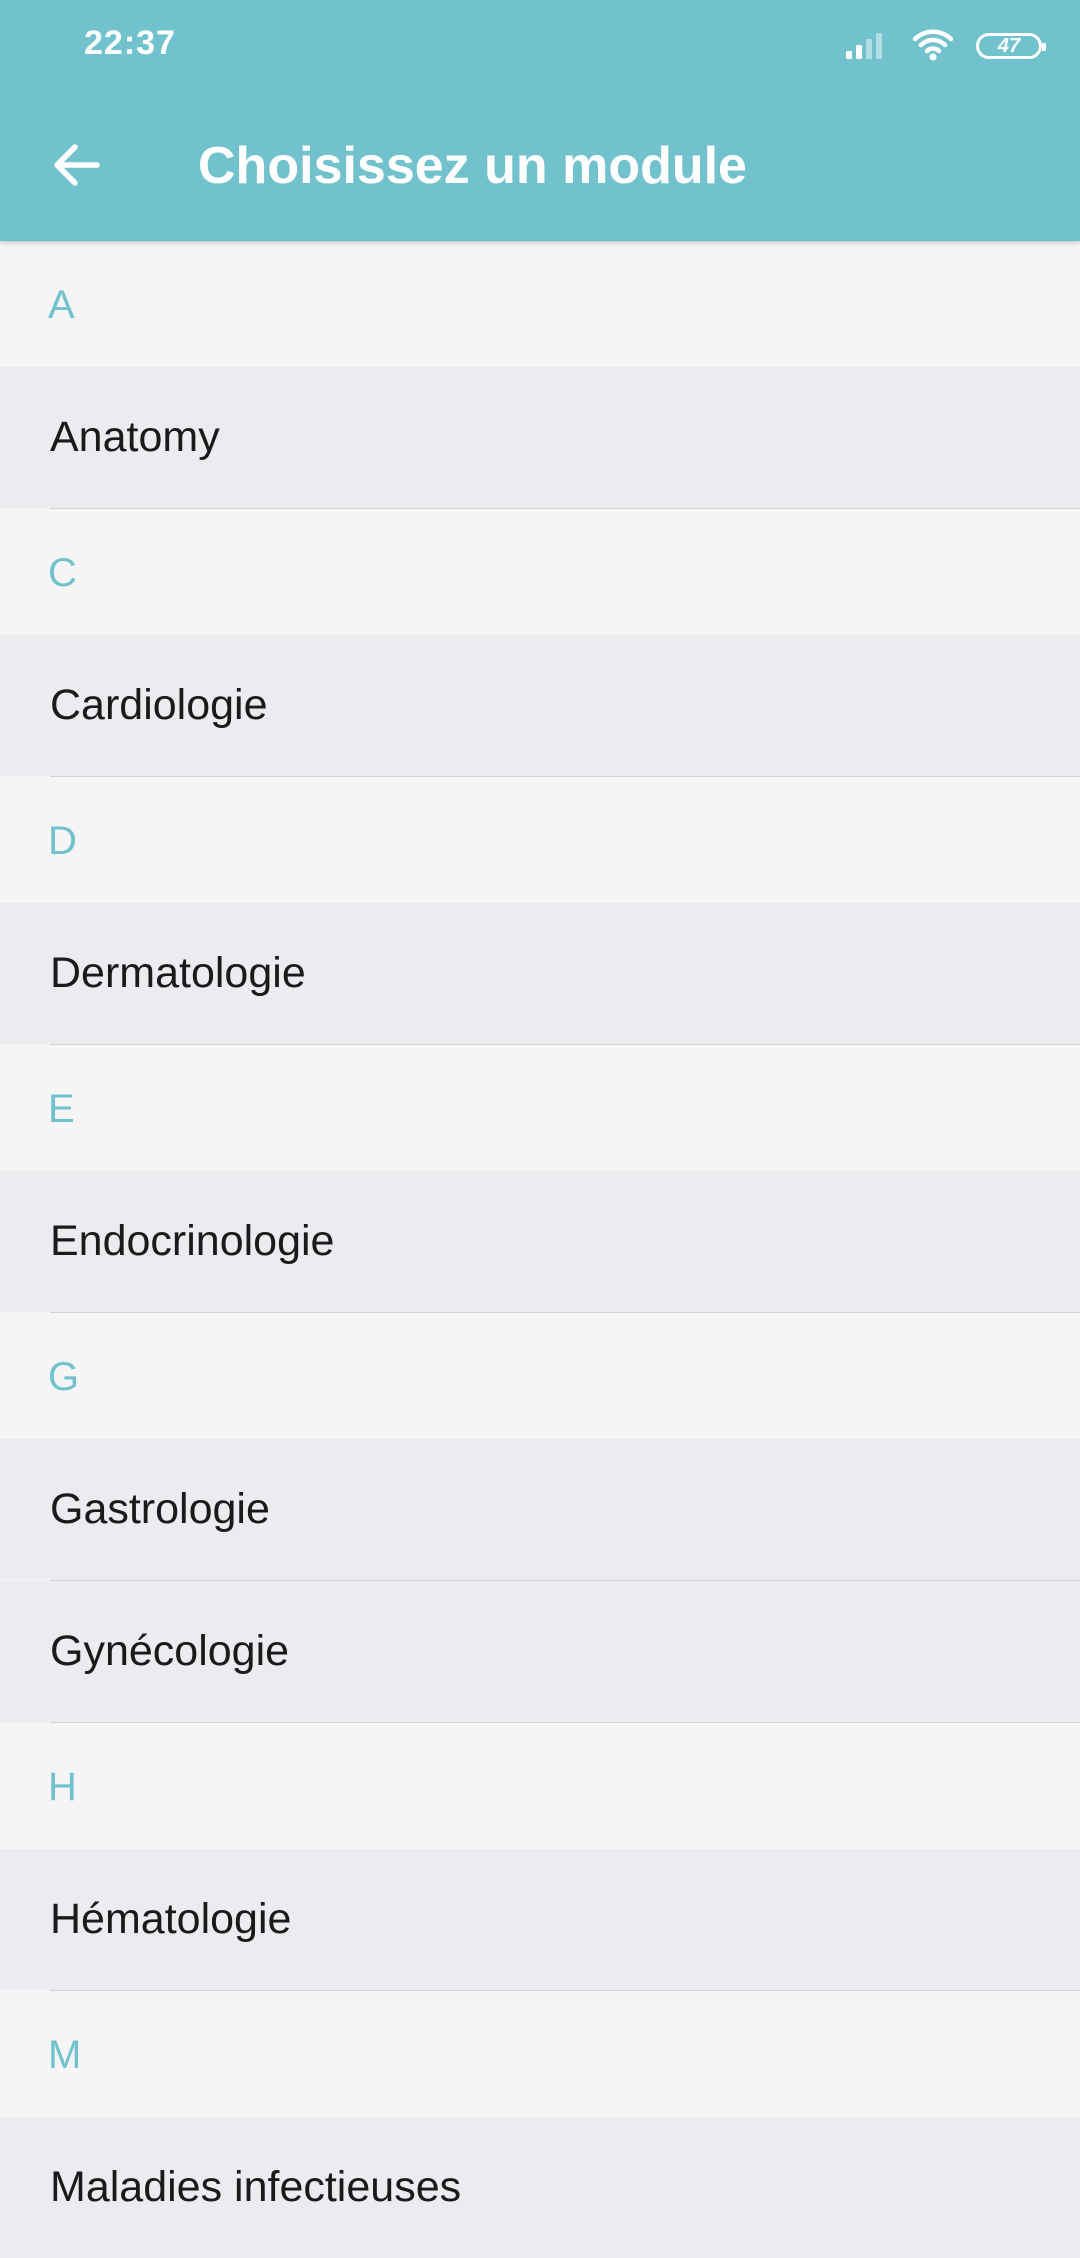  What do you see at coordinates (170, 1651) in the screenshot?
I see `module-label: Gynécologie` at bounding box center [170, 1651].